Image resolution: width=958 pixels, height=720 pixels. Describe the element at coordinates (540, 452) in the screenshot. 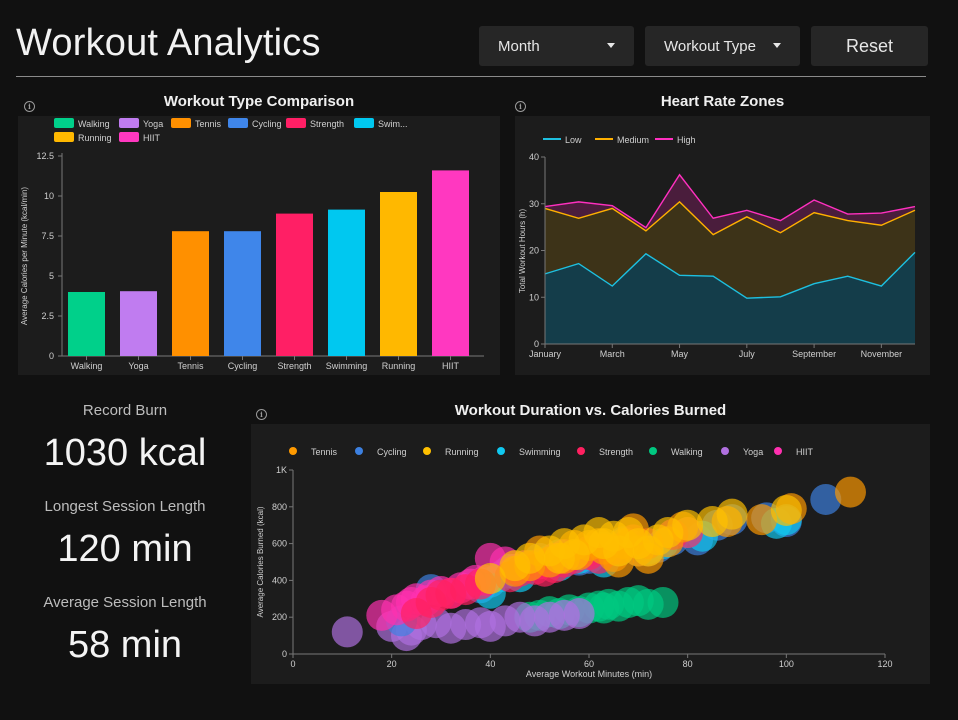

I see `legend-label: Swimming` at that location.